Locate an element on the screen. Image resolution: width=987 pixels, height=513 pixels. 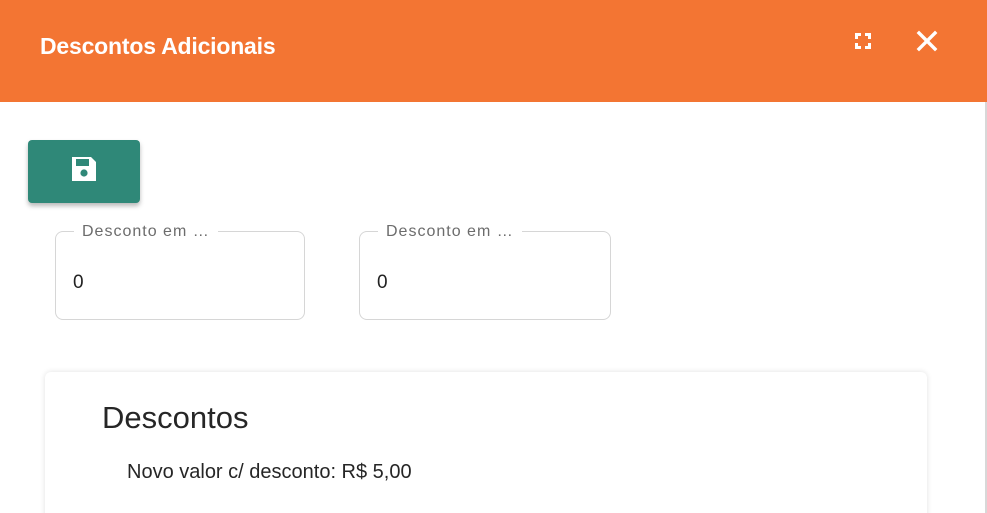
summary-title: Descontos is located at coordinates (175, 417).